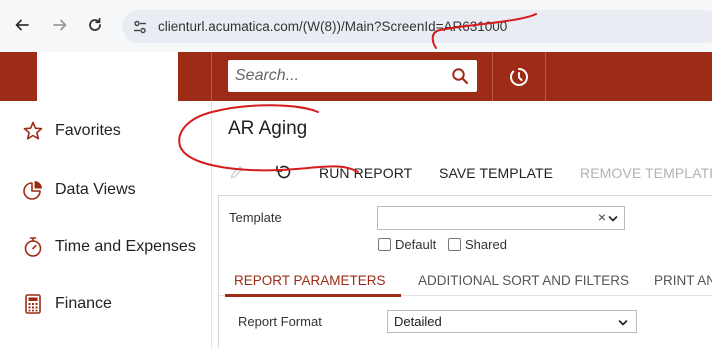 The image size is (712, 348). I want to click on reload-button, so click(95, 25).